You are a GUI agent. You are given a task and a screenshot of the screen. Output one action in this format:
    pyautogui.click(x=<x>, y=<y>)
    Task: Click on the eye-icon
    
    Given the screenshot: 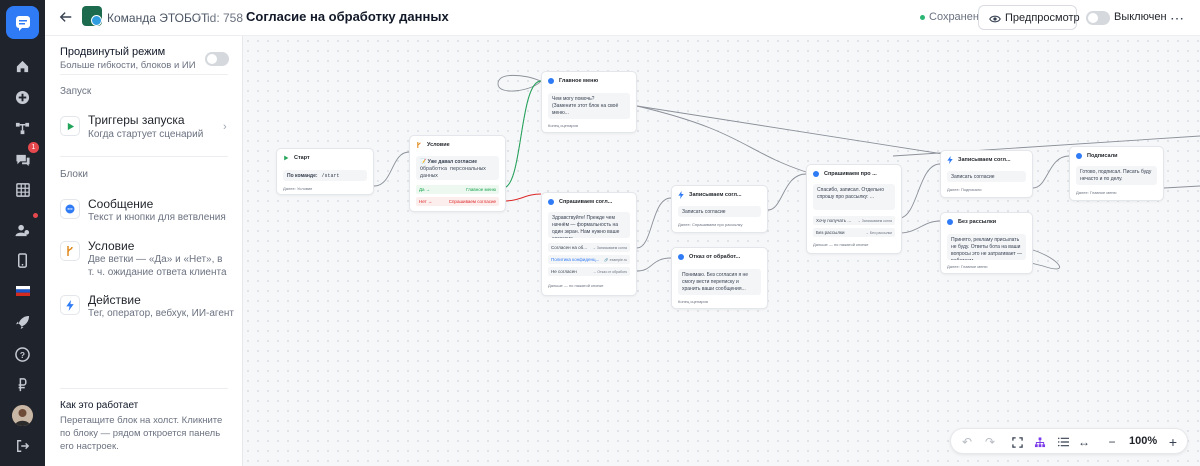 What is the action you would take?
    pyautogui.click(x=995, y=21)
    